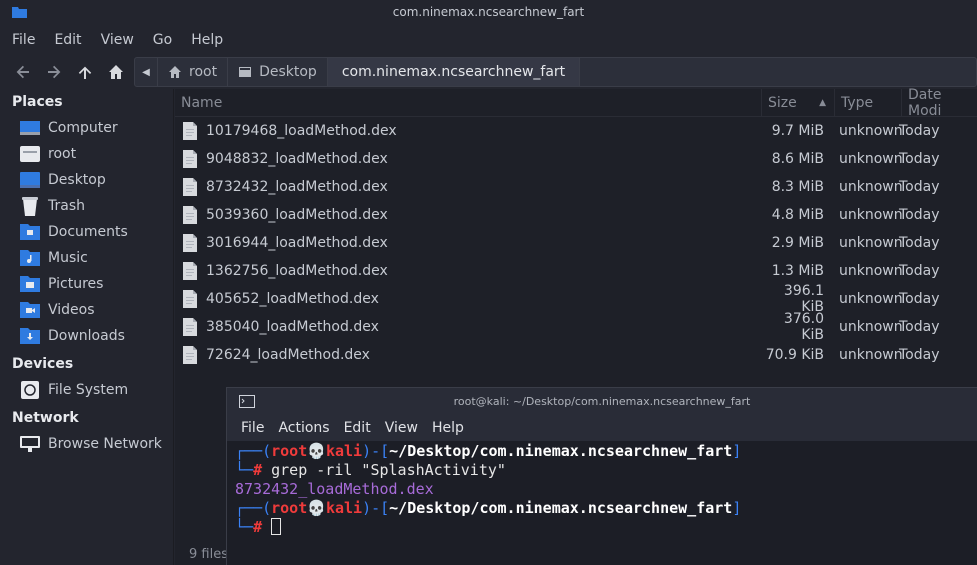 This screenshot has width=977, height=565. I want to click on network-icon, so click(30, 444).